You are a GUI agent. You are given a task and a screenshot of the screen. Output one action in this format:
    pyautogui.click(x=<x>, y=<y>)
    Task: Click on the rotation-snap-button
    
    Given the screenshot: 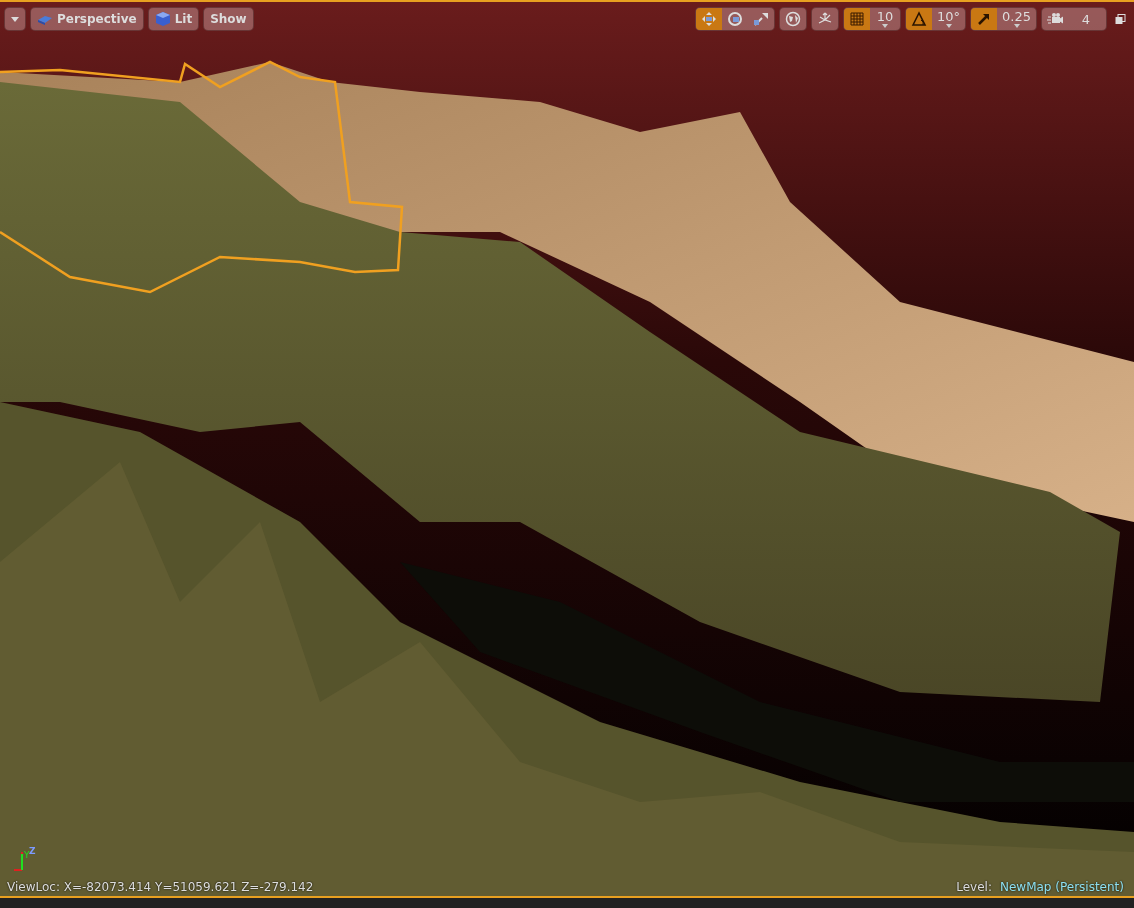 What is the action you would take?
    pyautogui.click(x=919, y=19)
    